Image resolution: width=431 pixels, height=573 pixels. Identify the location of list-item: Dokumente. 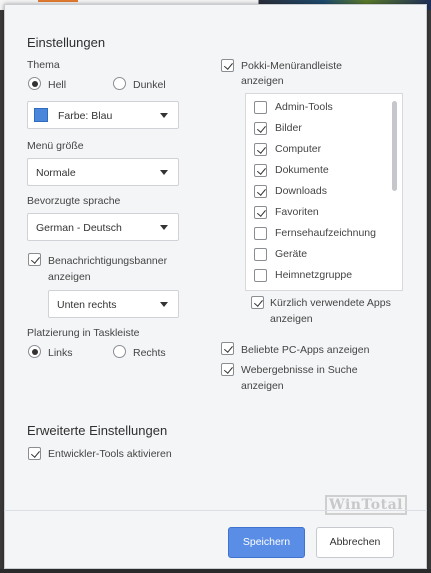
(316, 170).